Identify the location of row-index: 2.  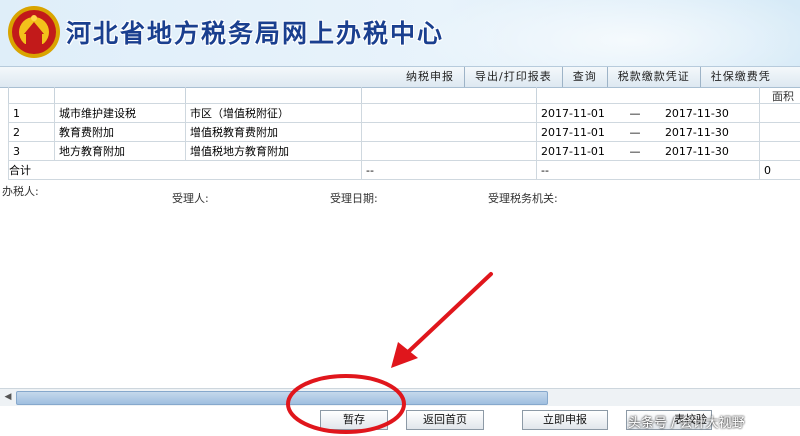
(31, 132).